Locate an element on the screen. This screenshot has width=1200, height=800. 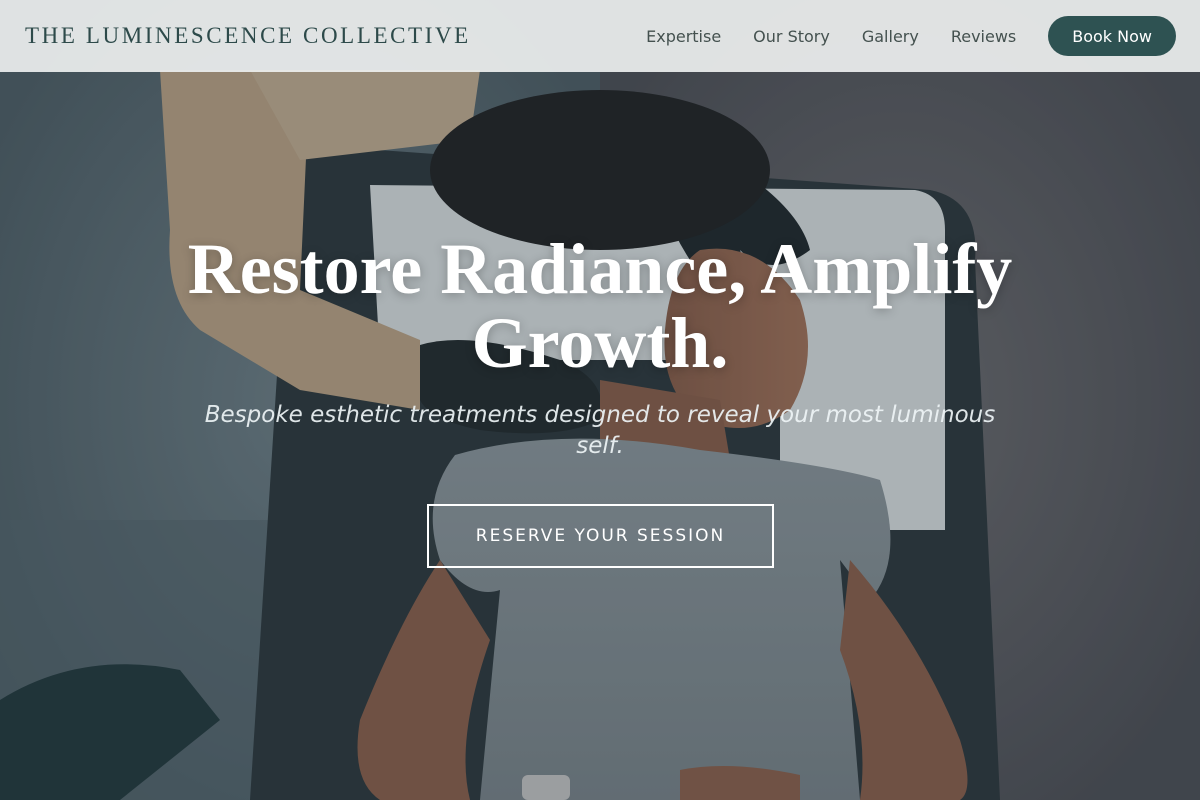
nav-link-expertise: Expertise is located at coordinates (683, 36).